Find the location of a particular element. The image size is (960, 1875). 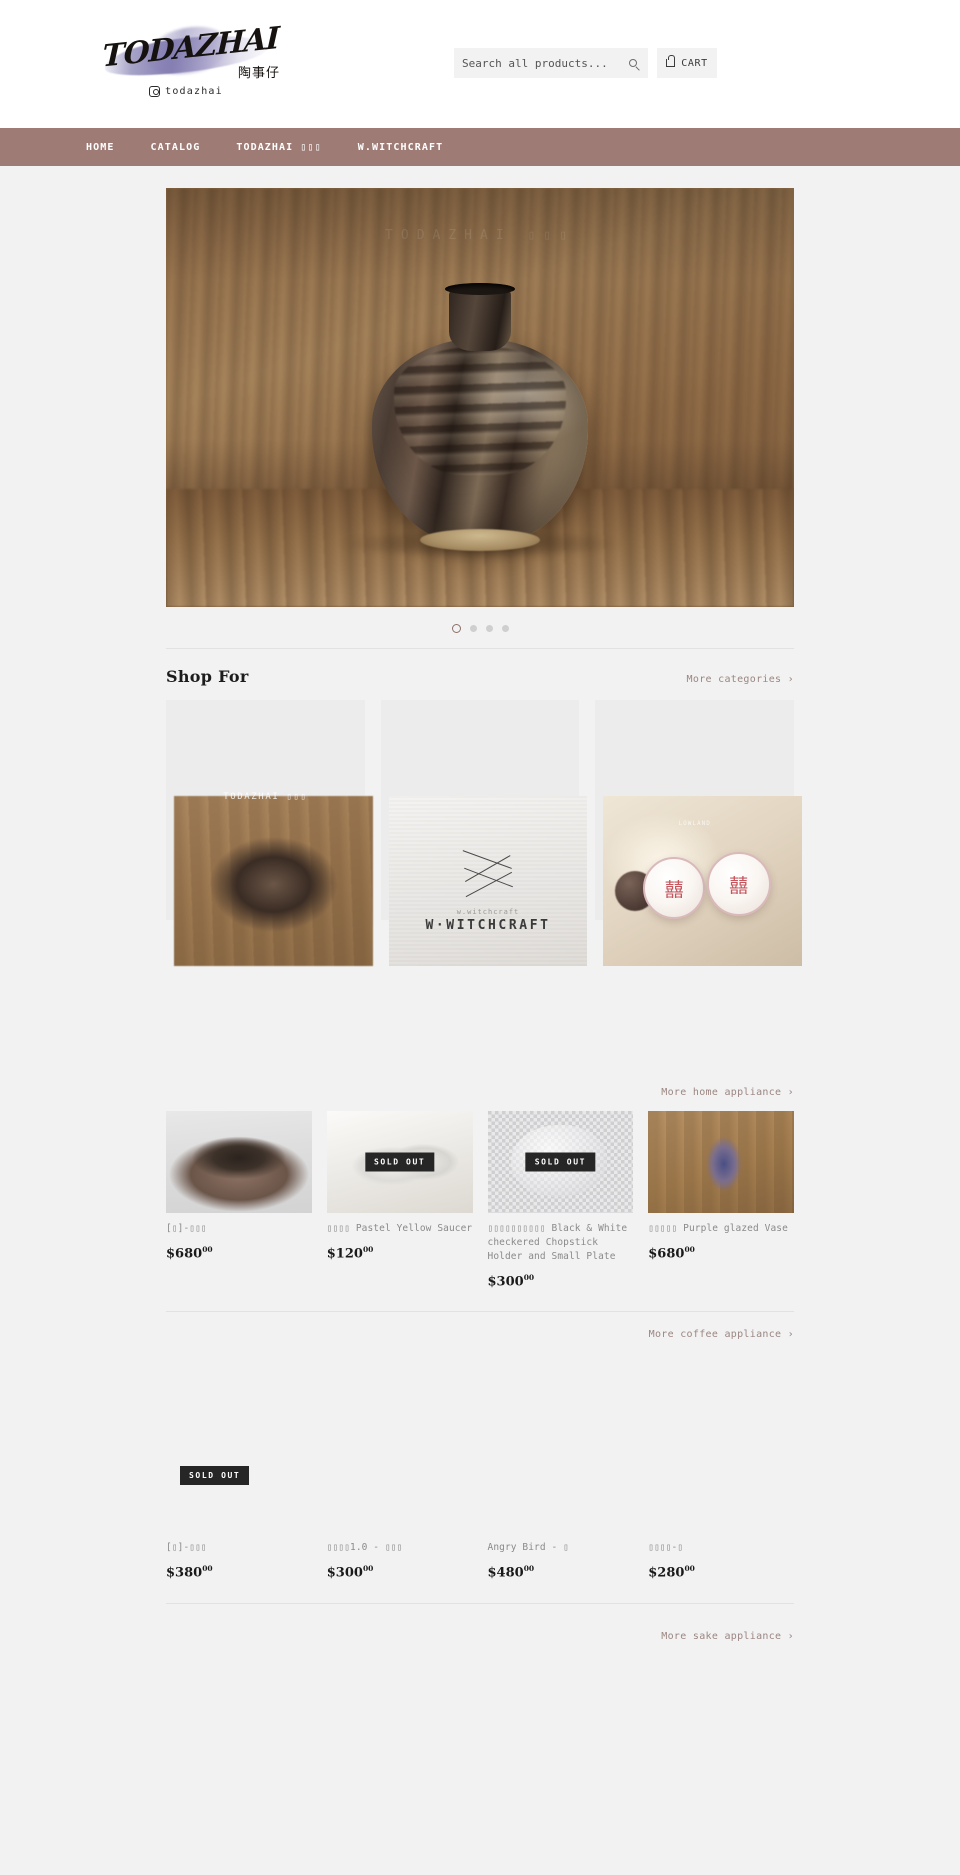

product-card: ▯▯▯▯-▯ $28000 is located at coordinates (721, 1467).